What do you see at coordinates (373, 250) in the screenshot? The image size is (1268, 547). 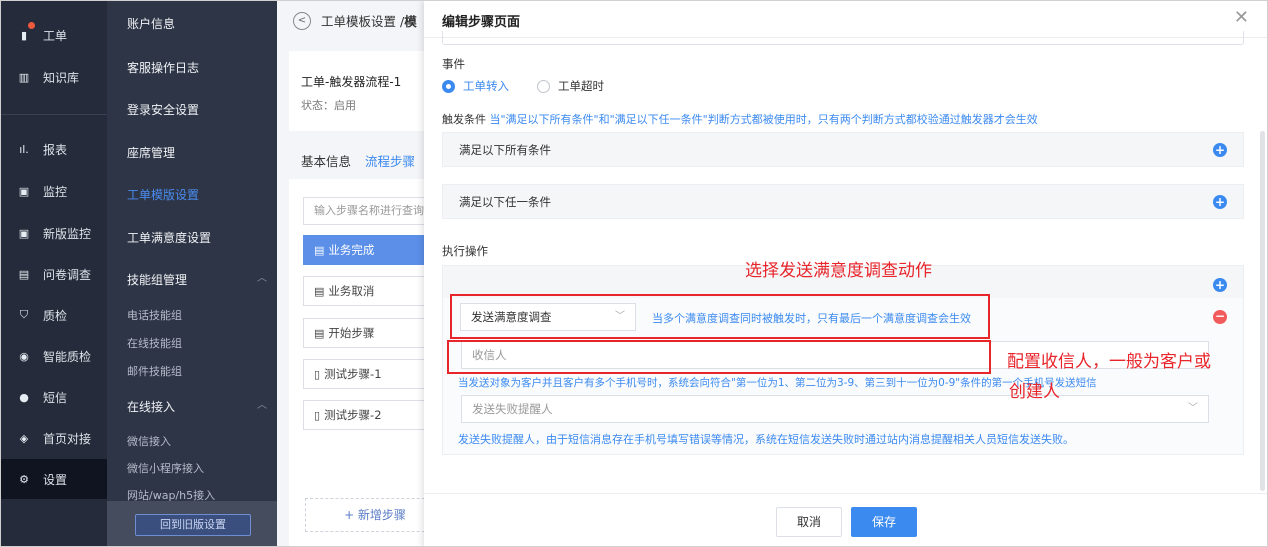 I see `step-item: ▤ 业务完成` at bounding box center [373, 250].